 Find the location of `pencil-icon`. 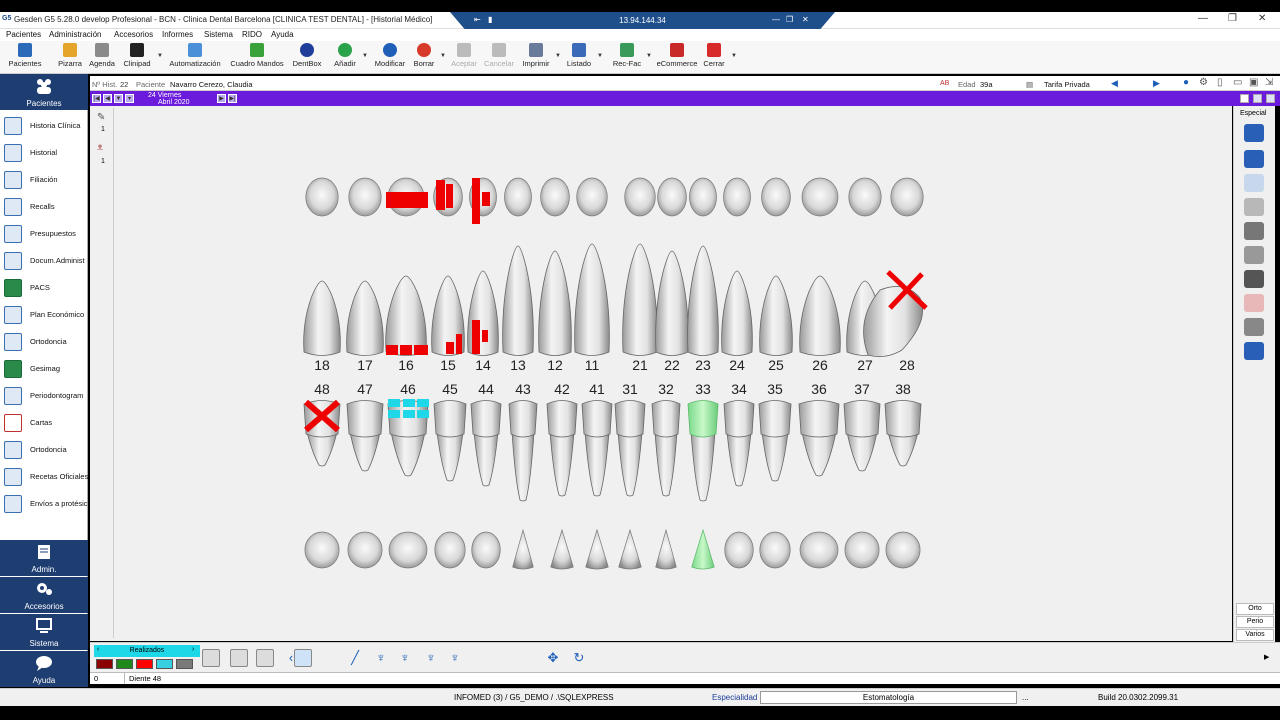

pencil-icon is located at coordinates (239, 658).